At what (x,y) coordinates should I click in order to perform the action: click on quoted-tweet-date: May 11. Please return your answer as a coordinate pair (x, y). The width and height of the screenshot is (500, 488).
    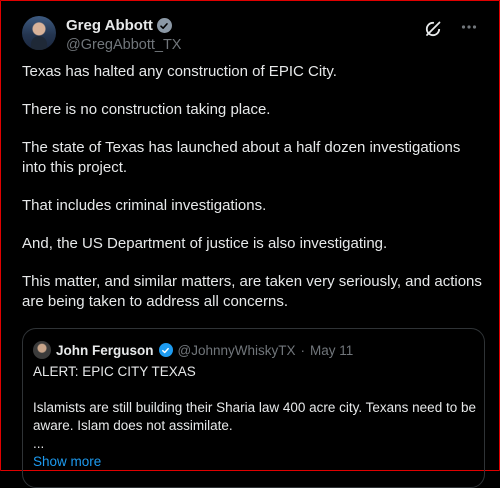
    Looking at the image, I should click on (331, 350).